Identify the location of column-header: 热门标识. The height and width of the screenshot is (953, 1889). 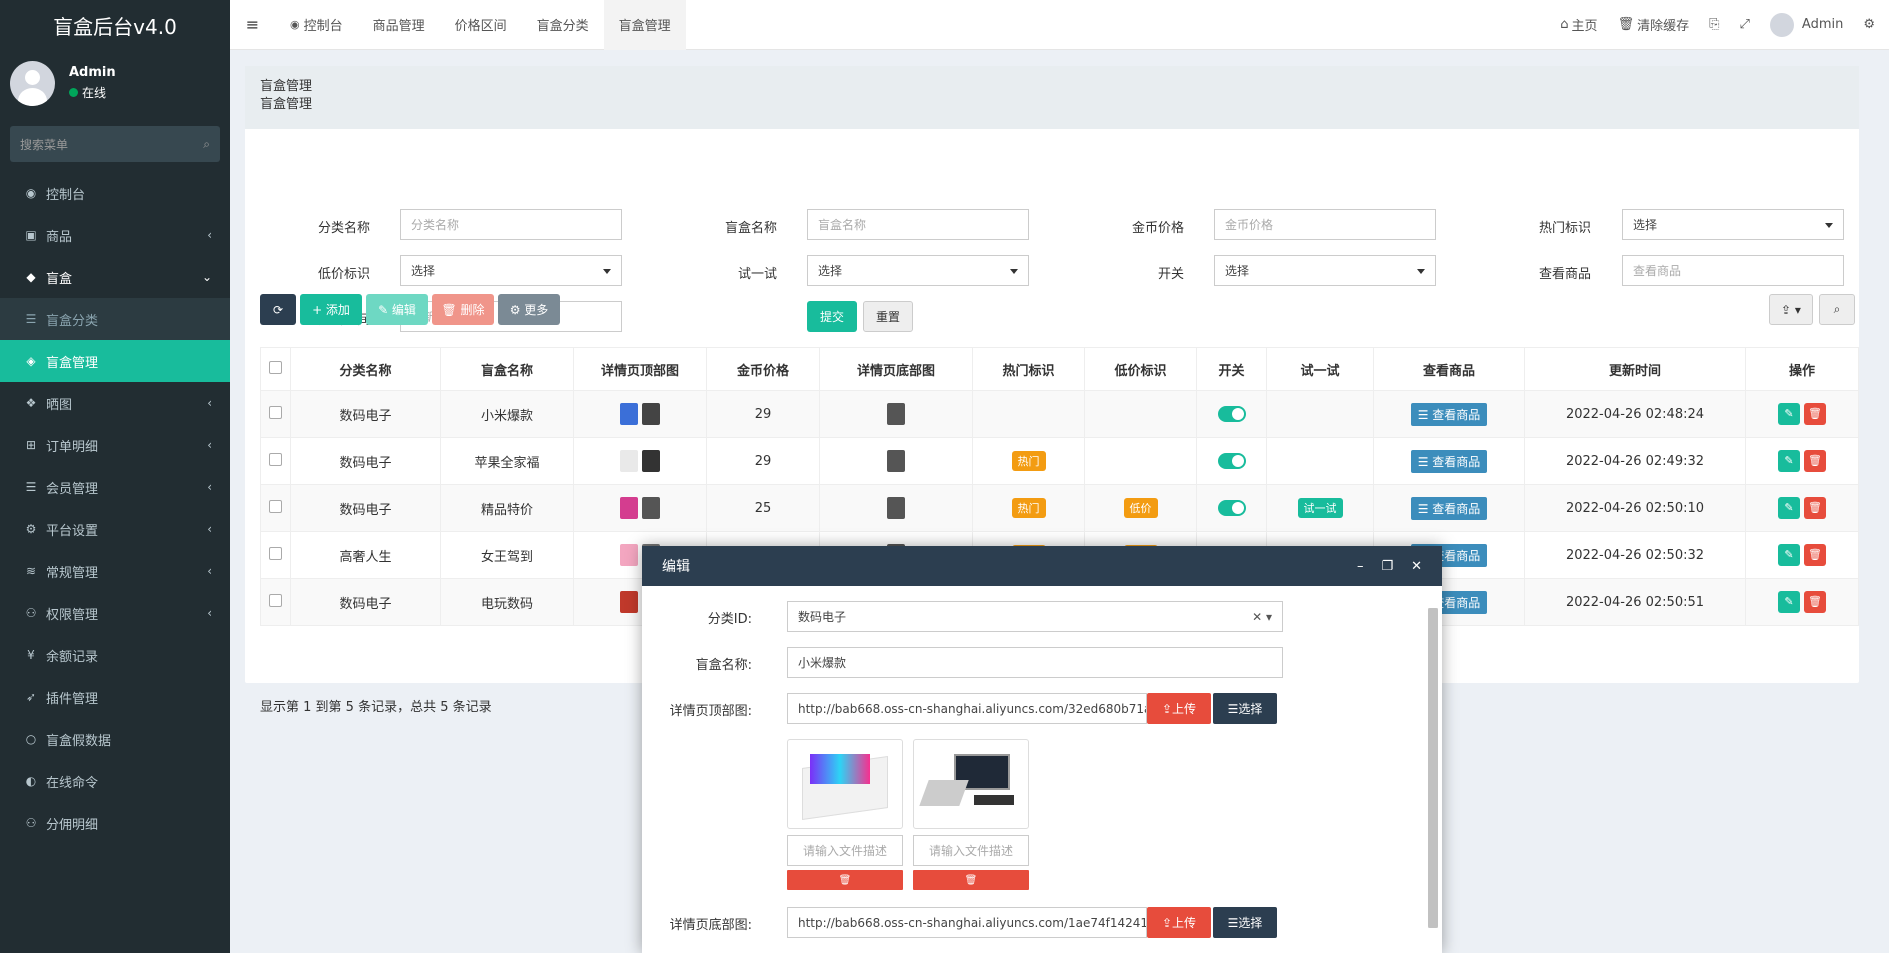
(1028, 369).